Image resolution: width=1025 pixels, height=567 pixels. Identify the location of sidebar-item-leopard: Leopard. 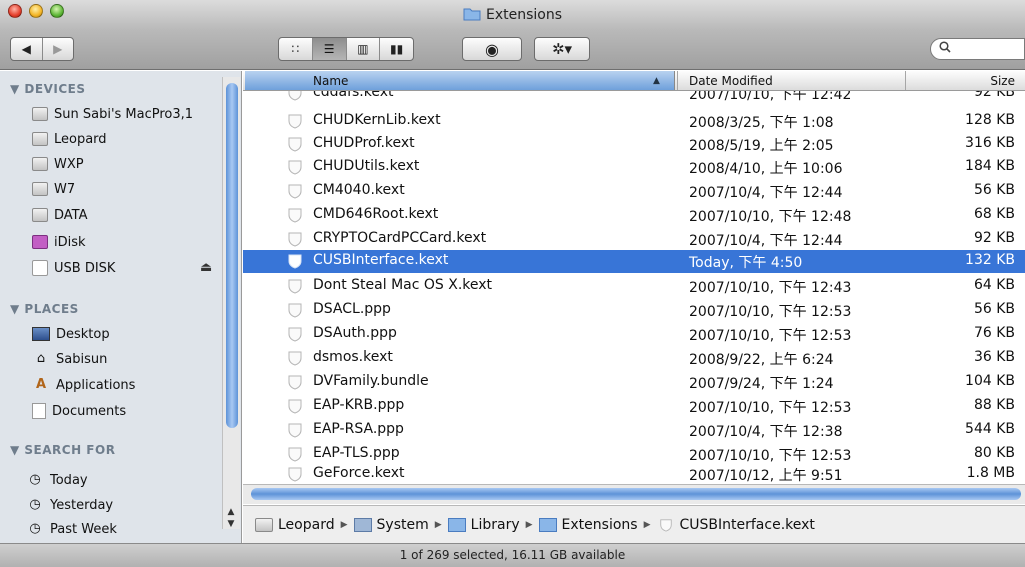
(69, 139).